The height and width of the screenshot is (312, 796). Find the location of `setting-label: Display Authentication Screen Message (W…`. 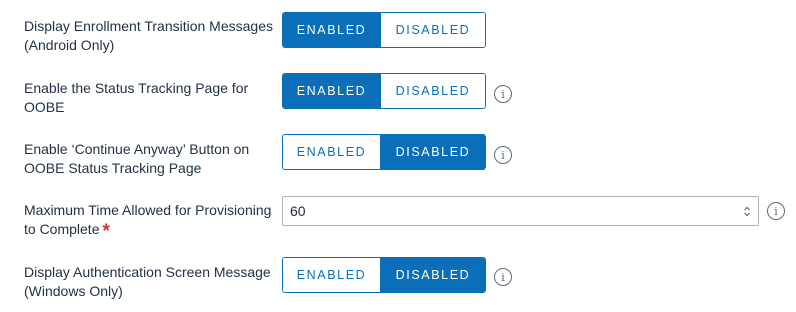

setting-label: Display Authentication Screen Message (W… is located at coordinates (147, 281).